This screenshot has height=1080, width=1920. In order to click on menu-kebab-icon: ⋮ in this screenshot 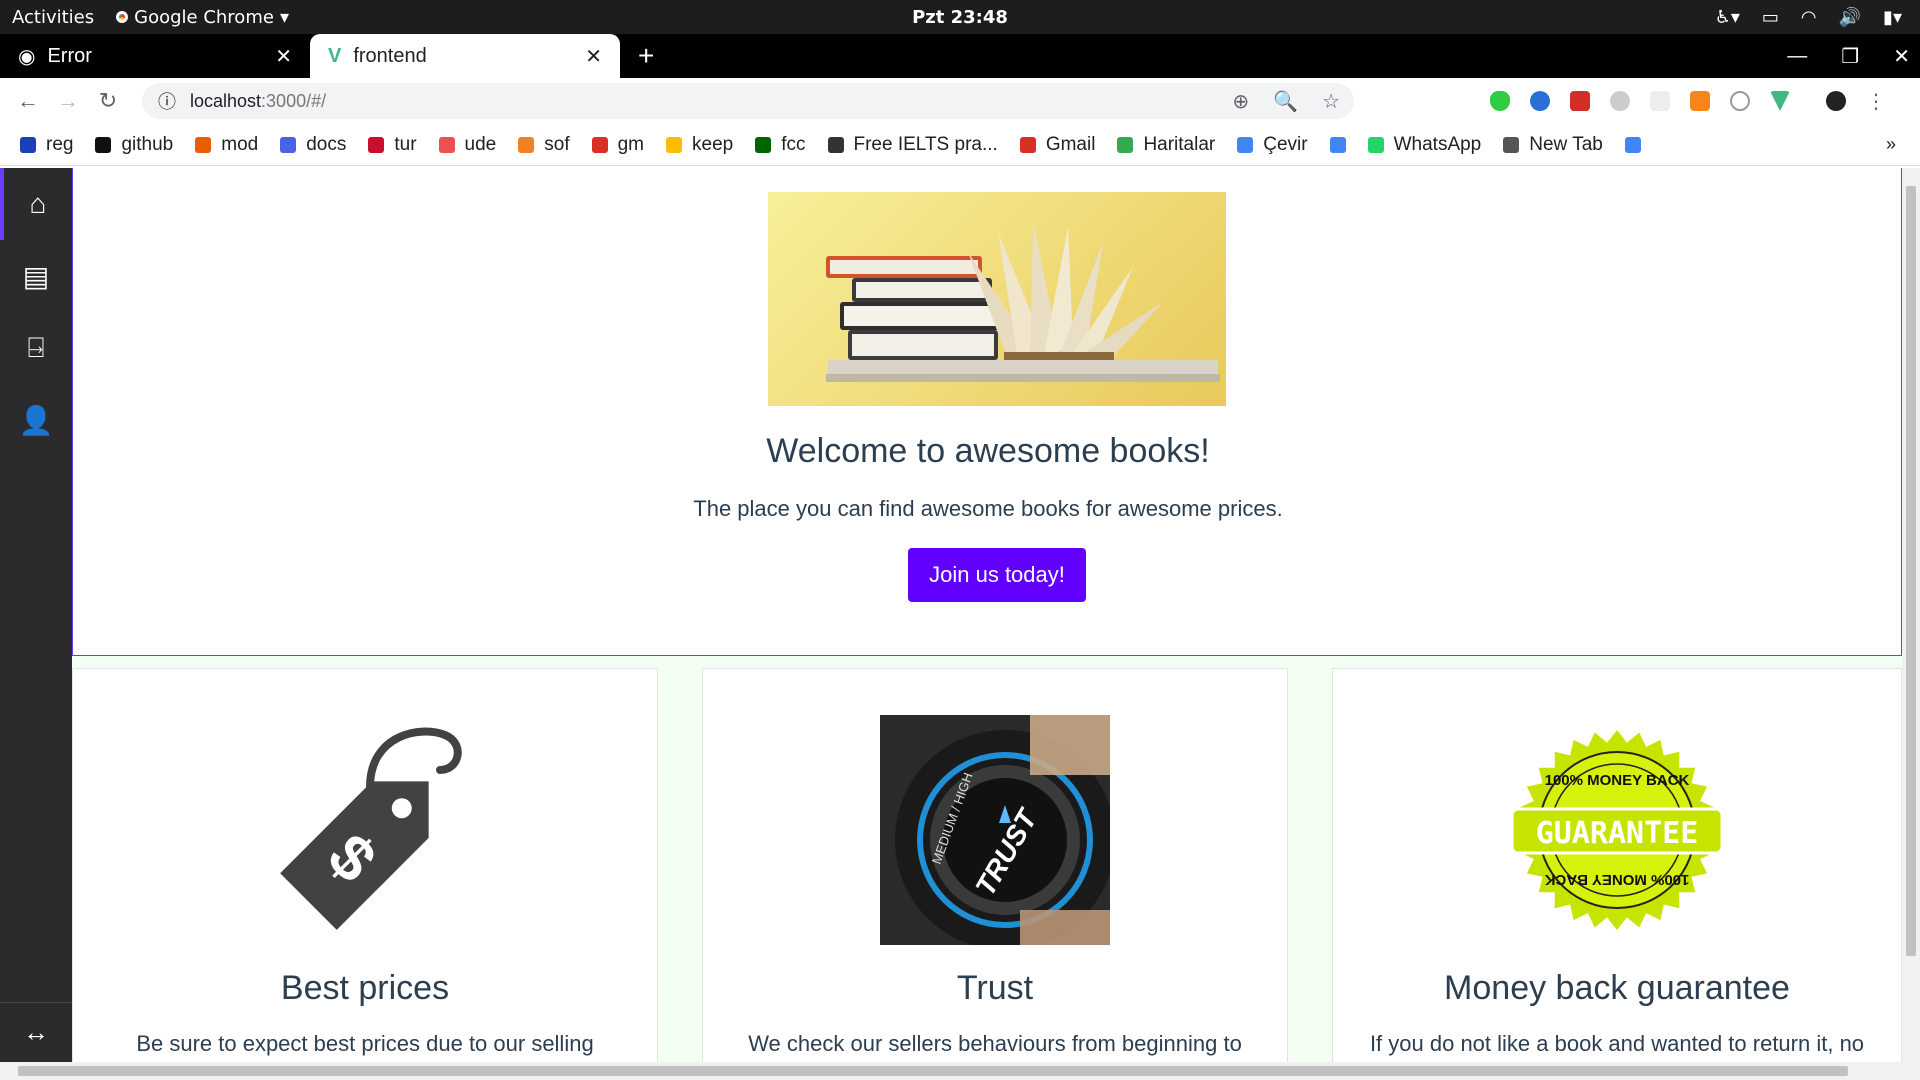, I will do `click(1876, 101)`.